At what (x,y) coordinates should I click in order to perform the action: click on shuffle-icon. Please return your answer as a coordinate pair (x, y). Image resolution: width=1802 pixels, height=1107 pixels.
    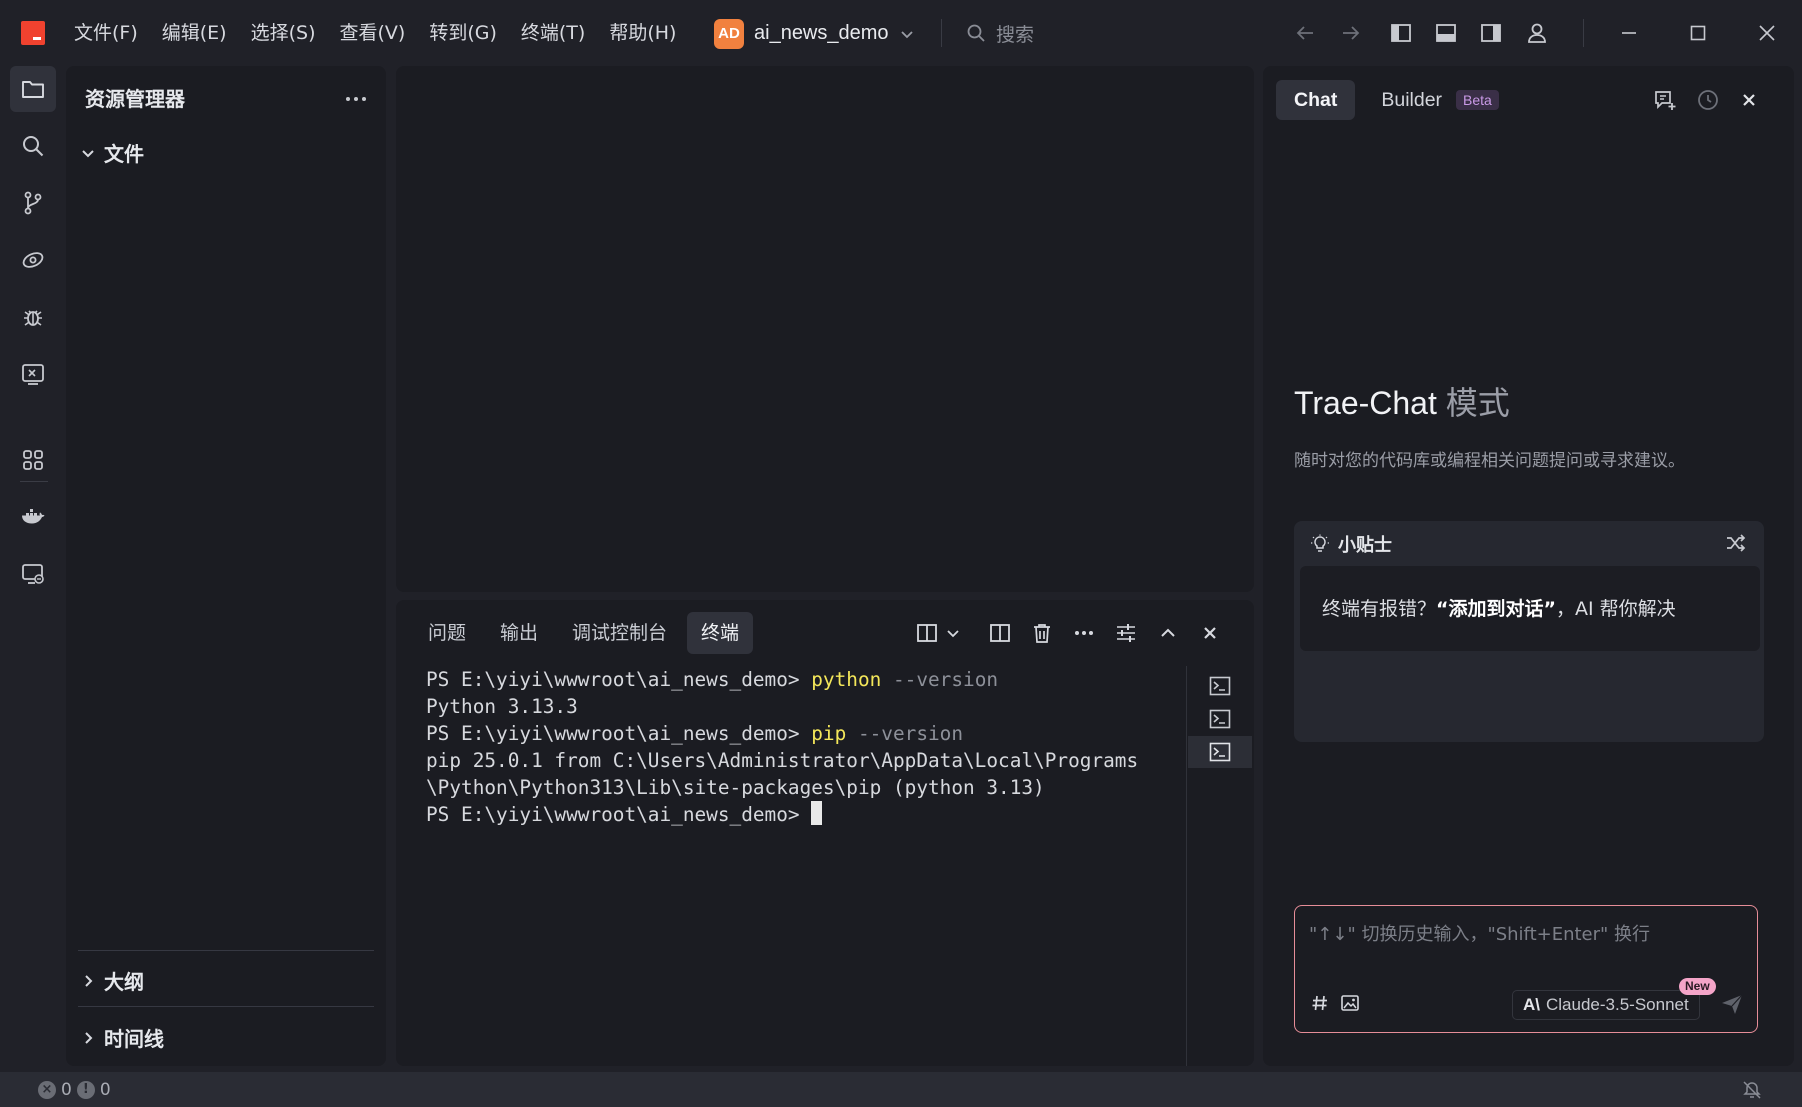
    Looking at the image, I should click on (1736, 543).